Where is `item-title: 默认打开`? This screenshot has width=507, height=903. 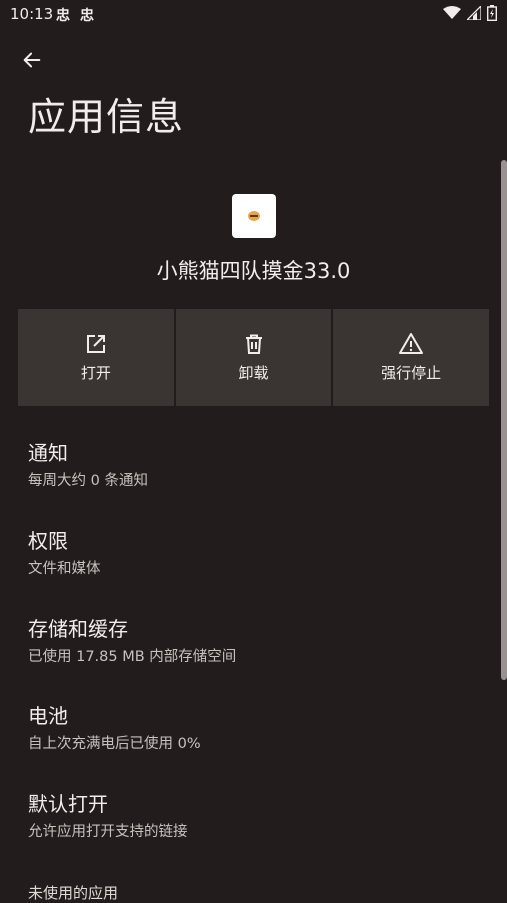
item-title: 默认打开 is located at coordinates (68, 804).